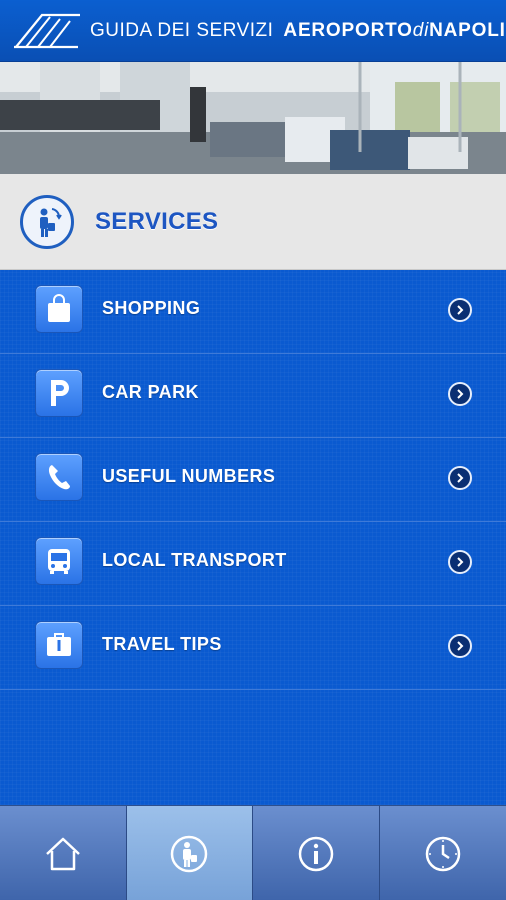  What do you see at coordinates (182, 30) in the screenshot?
I see `guide-label: GUIDA DEI SERVIZI` at bounding box center [182, 30].